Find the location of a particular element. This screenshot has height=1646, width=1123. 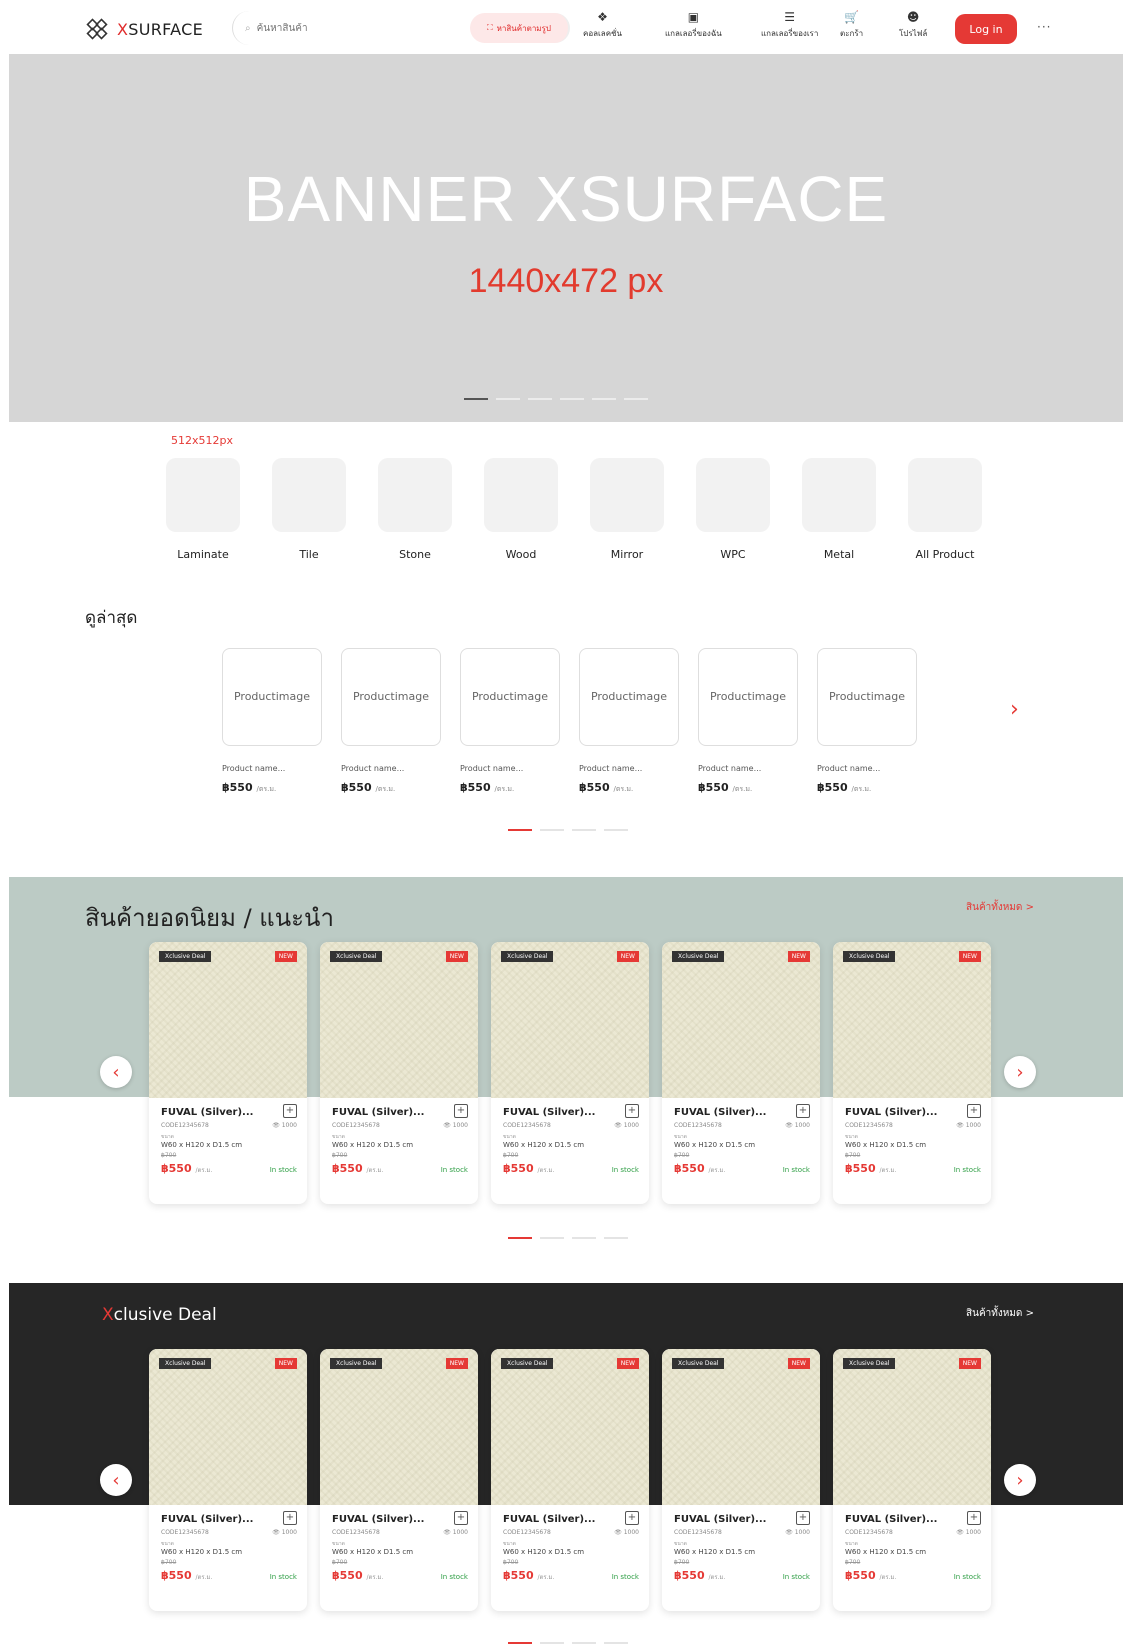

nav-item-user: ☻ โปรไฟล์ is located at coordinates (913, 25).